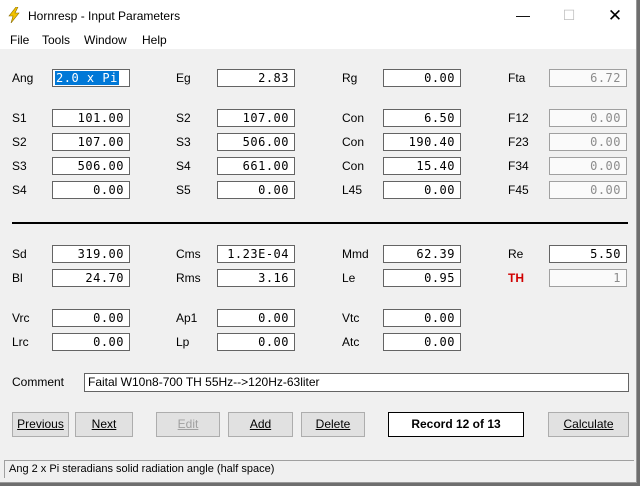 The width and height of the screenshot is (640, 486). Describe the element at coordinates (352, 190) in the screenshot. I see `l45-label: L45` at that location.